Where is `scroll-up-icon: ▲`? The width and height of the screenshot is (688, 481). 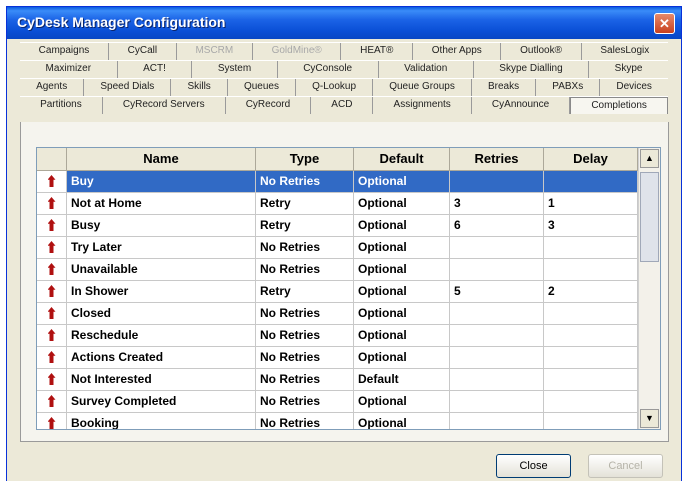 scroll-up-icon: ▲ is located at coordinates (649, 158).